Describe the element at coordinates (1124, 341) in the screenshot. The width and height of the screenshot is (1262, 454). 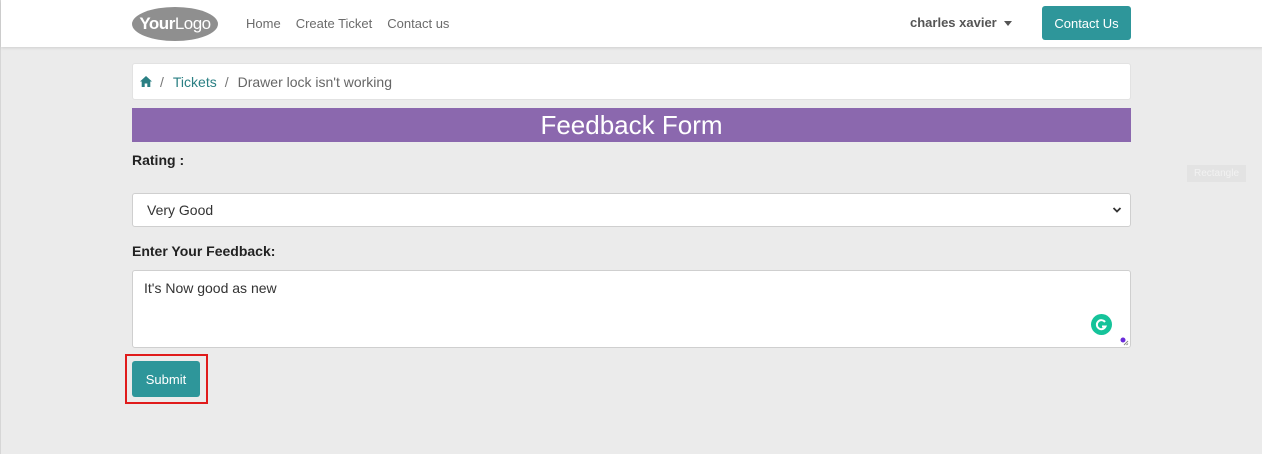
I see `resize-handle-icon` at that location.